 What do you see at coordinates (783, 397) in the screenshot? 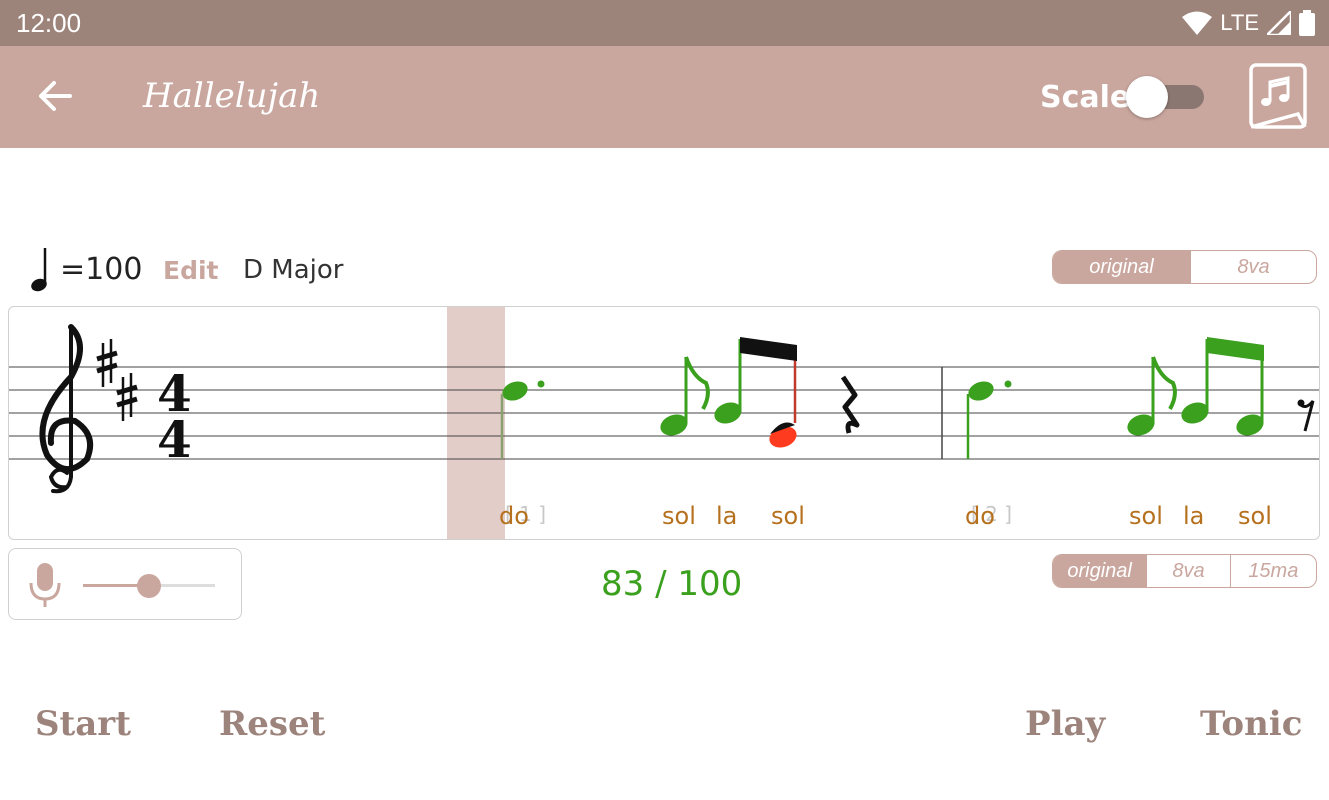
I see `note-beamed-eighth-wrong` at bounding box center [783, 397].